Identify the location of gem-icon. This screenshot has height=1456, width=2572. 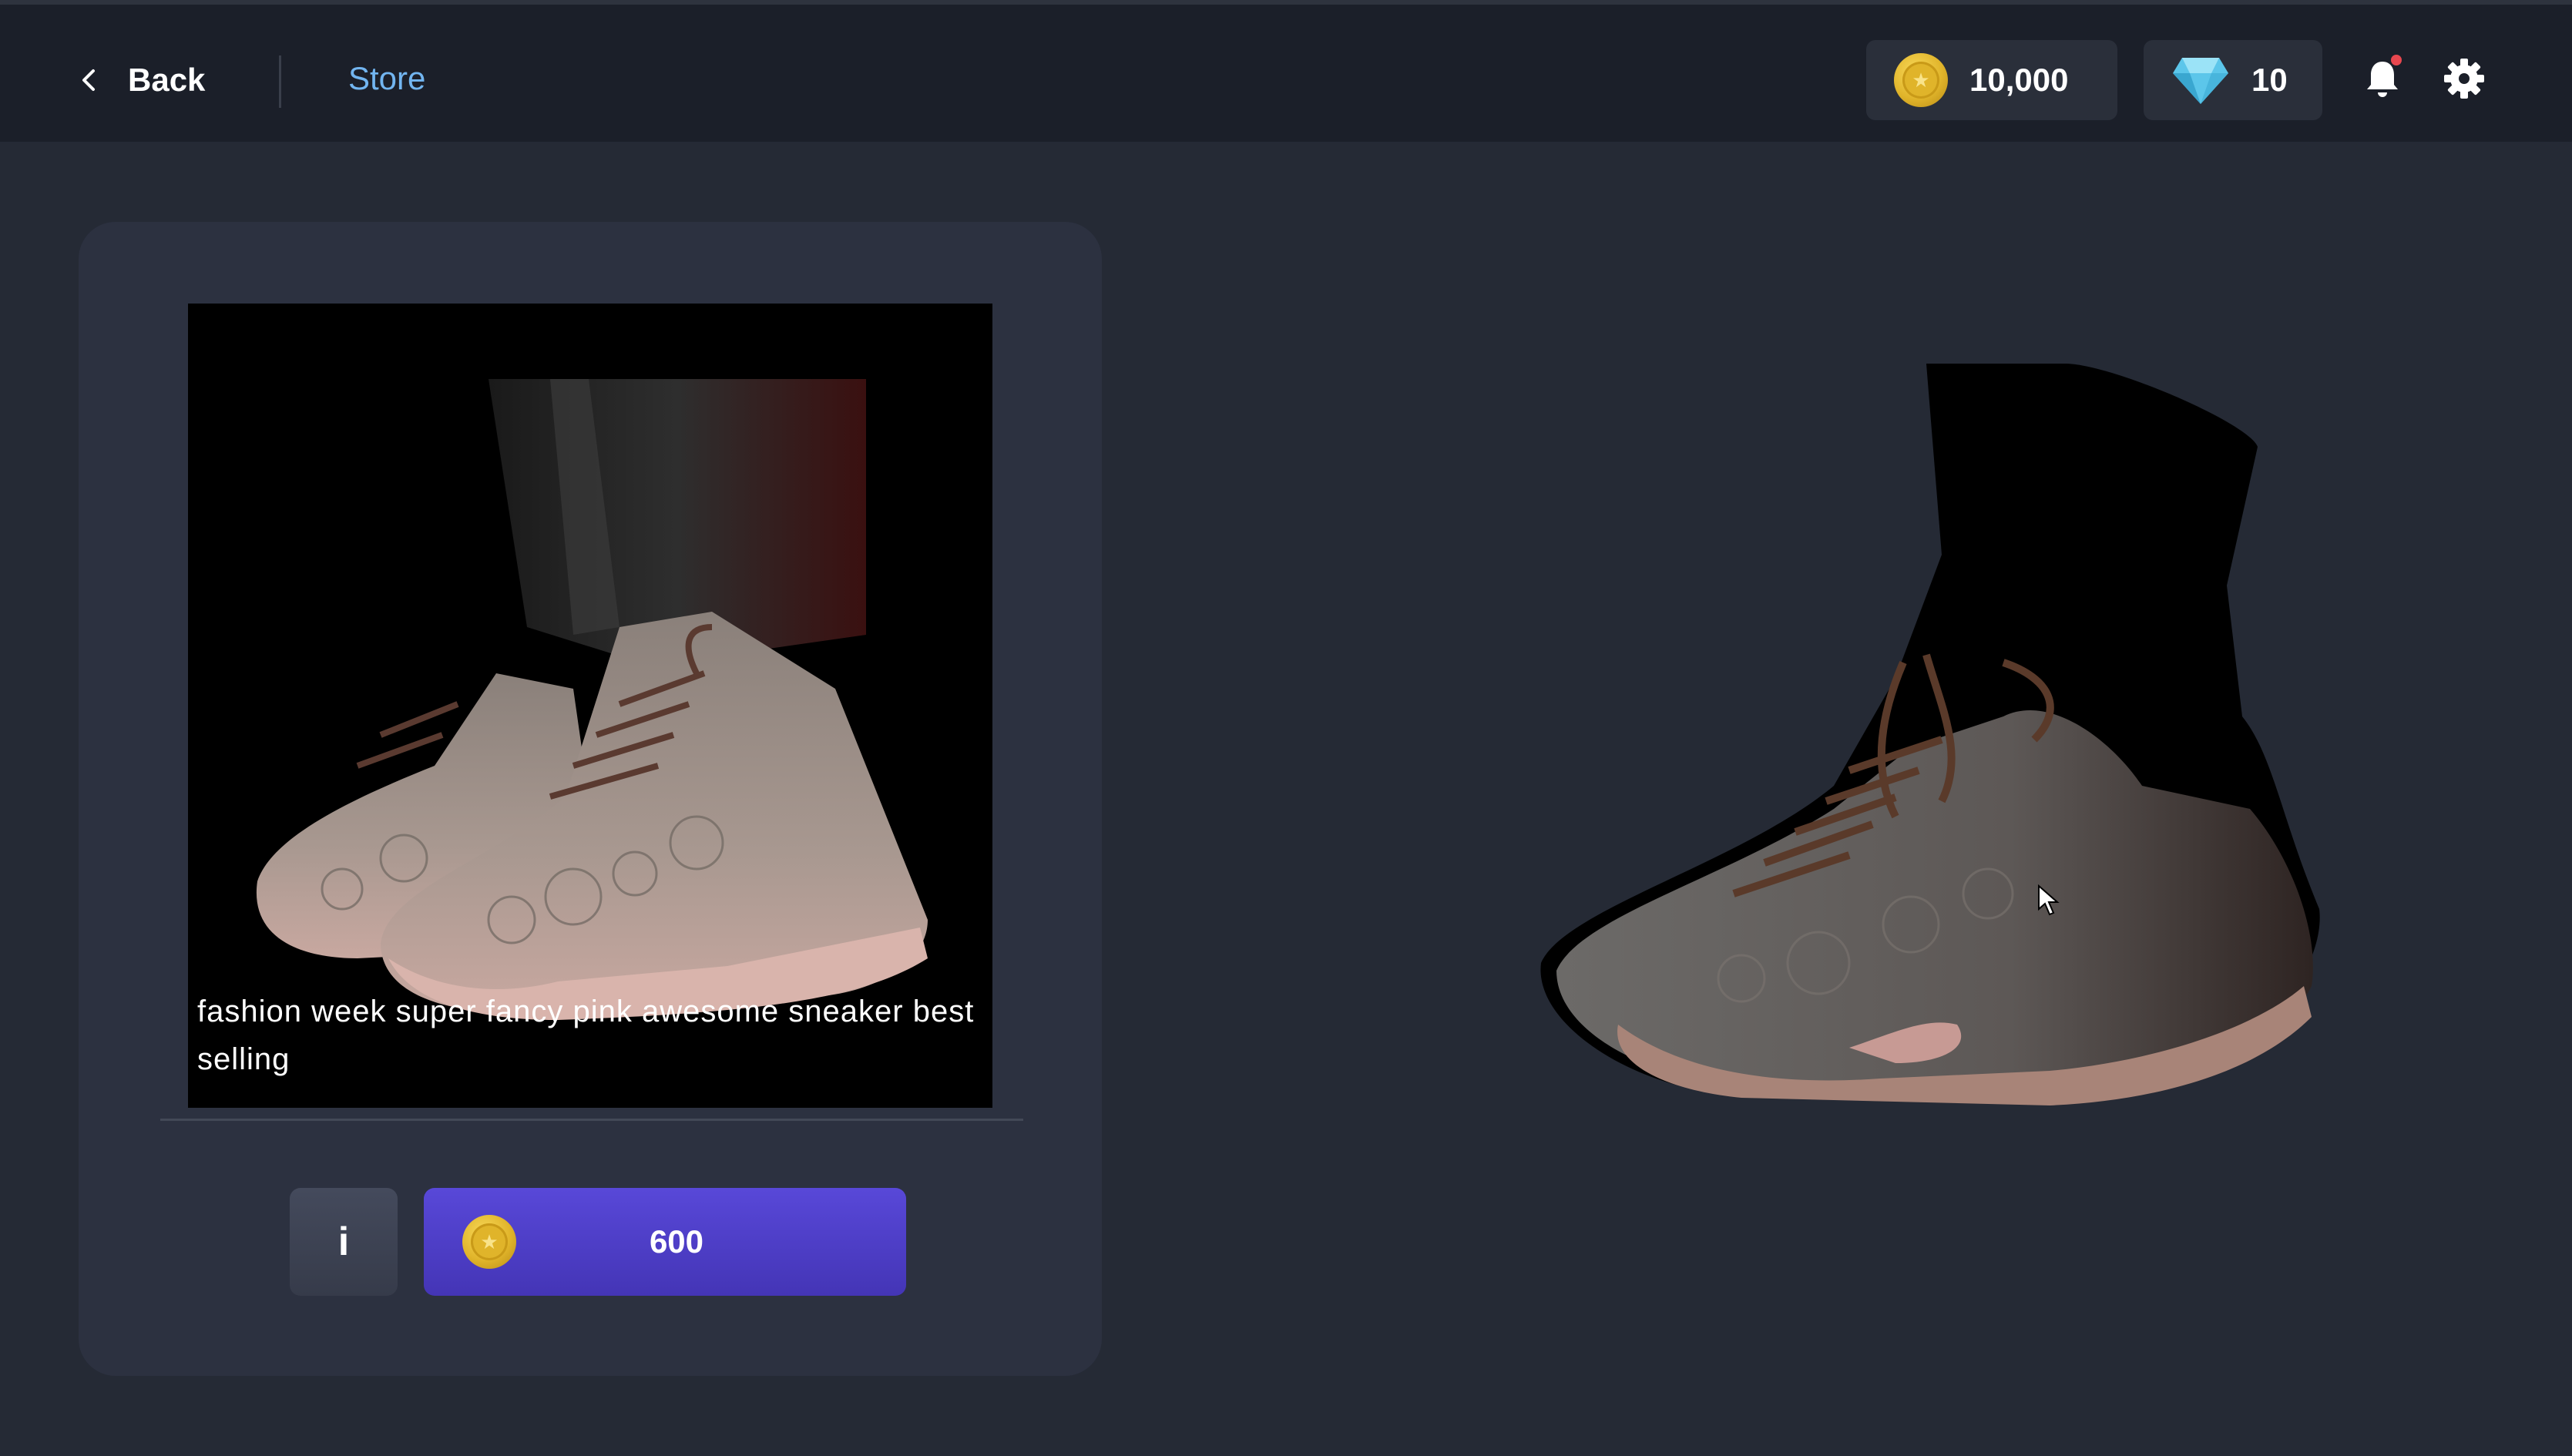
(2200, 80).